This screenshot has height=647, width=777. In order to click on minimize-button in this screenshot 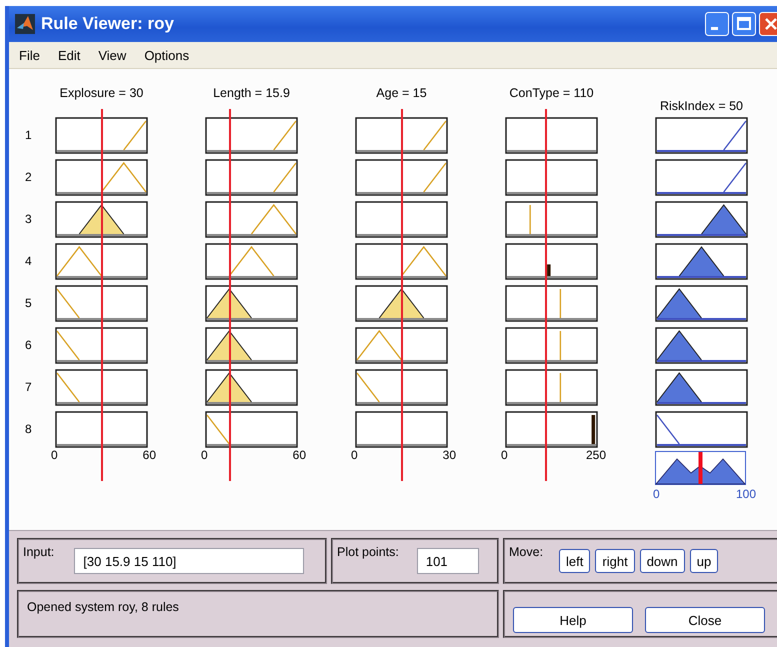, I will do `click(717, 24)`.